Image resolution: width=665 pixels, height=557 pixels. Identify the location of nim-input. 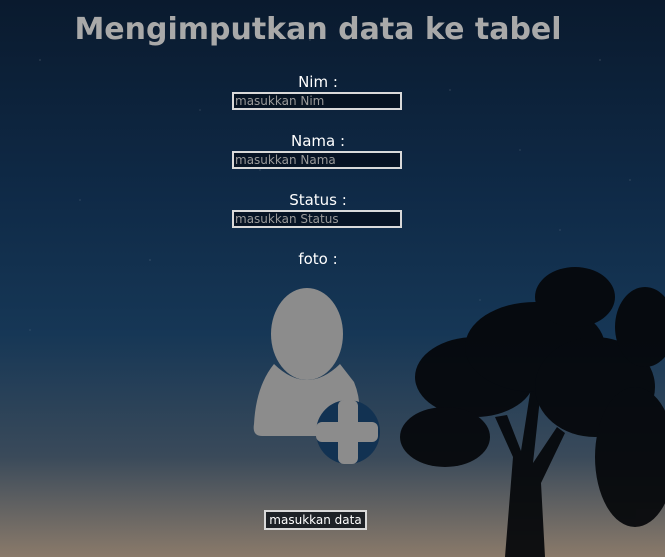
(317, 101).